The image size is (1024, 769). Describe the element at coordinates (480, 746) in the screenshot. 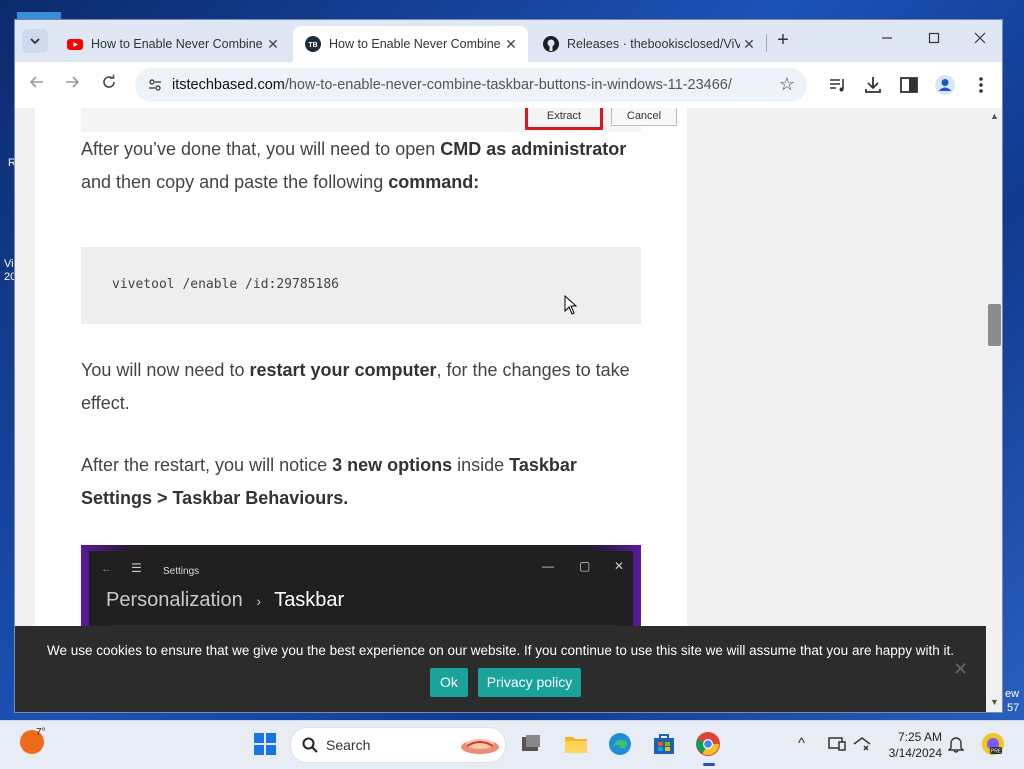

I see `search-highlight-icon` at that location.